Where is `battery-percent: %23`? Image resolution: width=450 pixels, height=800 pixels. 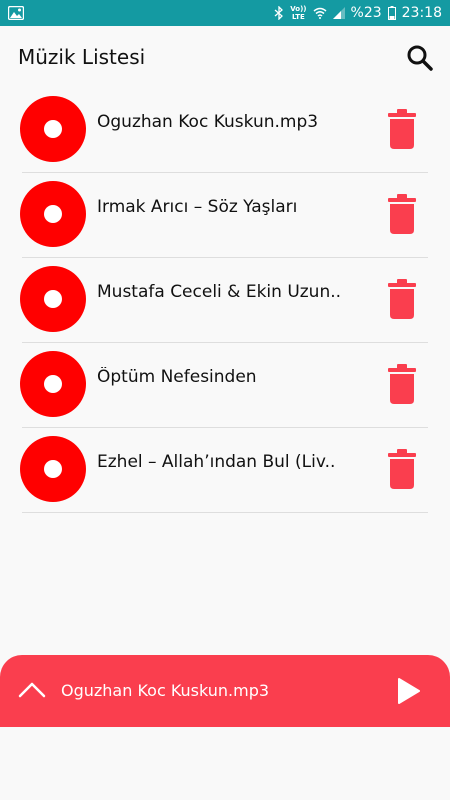
battery-percent: %23 is located at coordinates (366, 13).